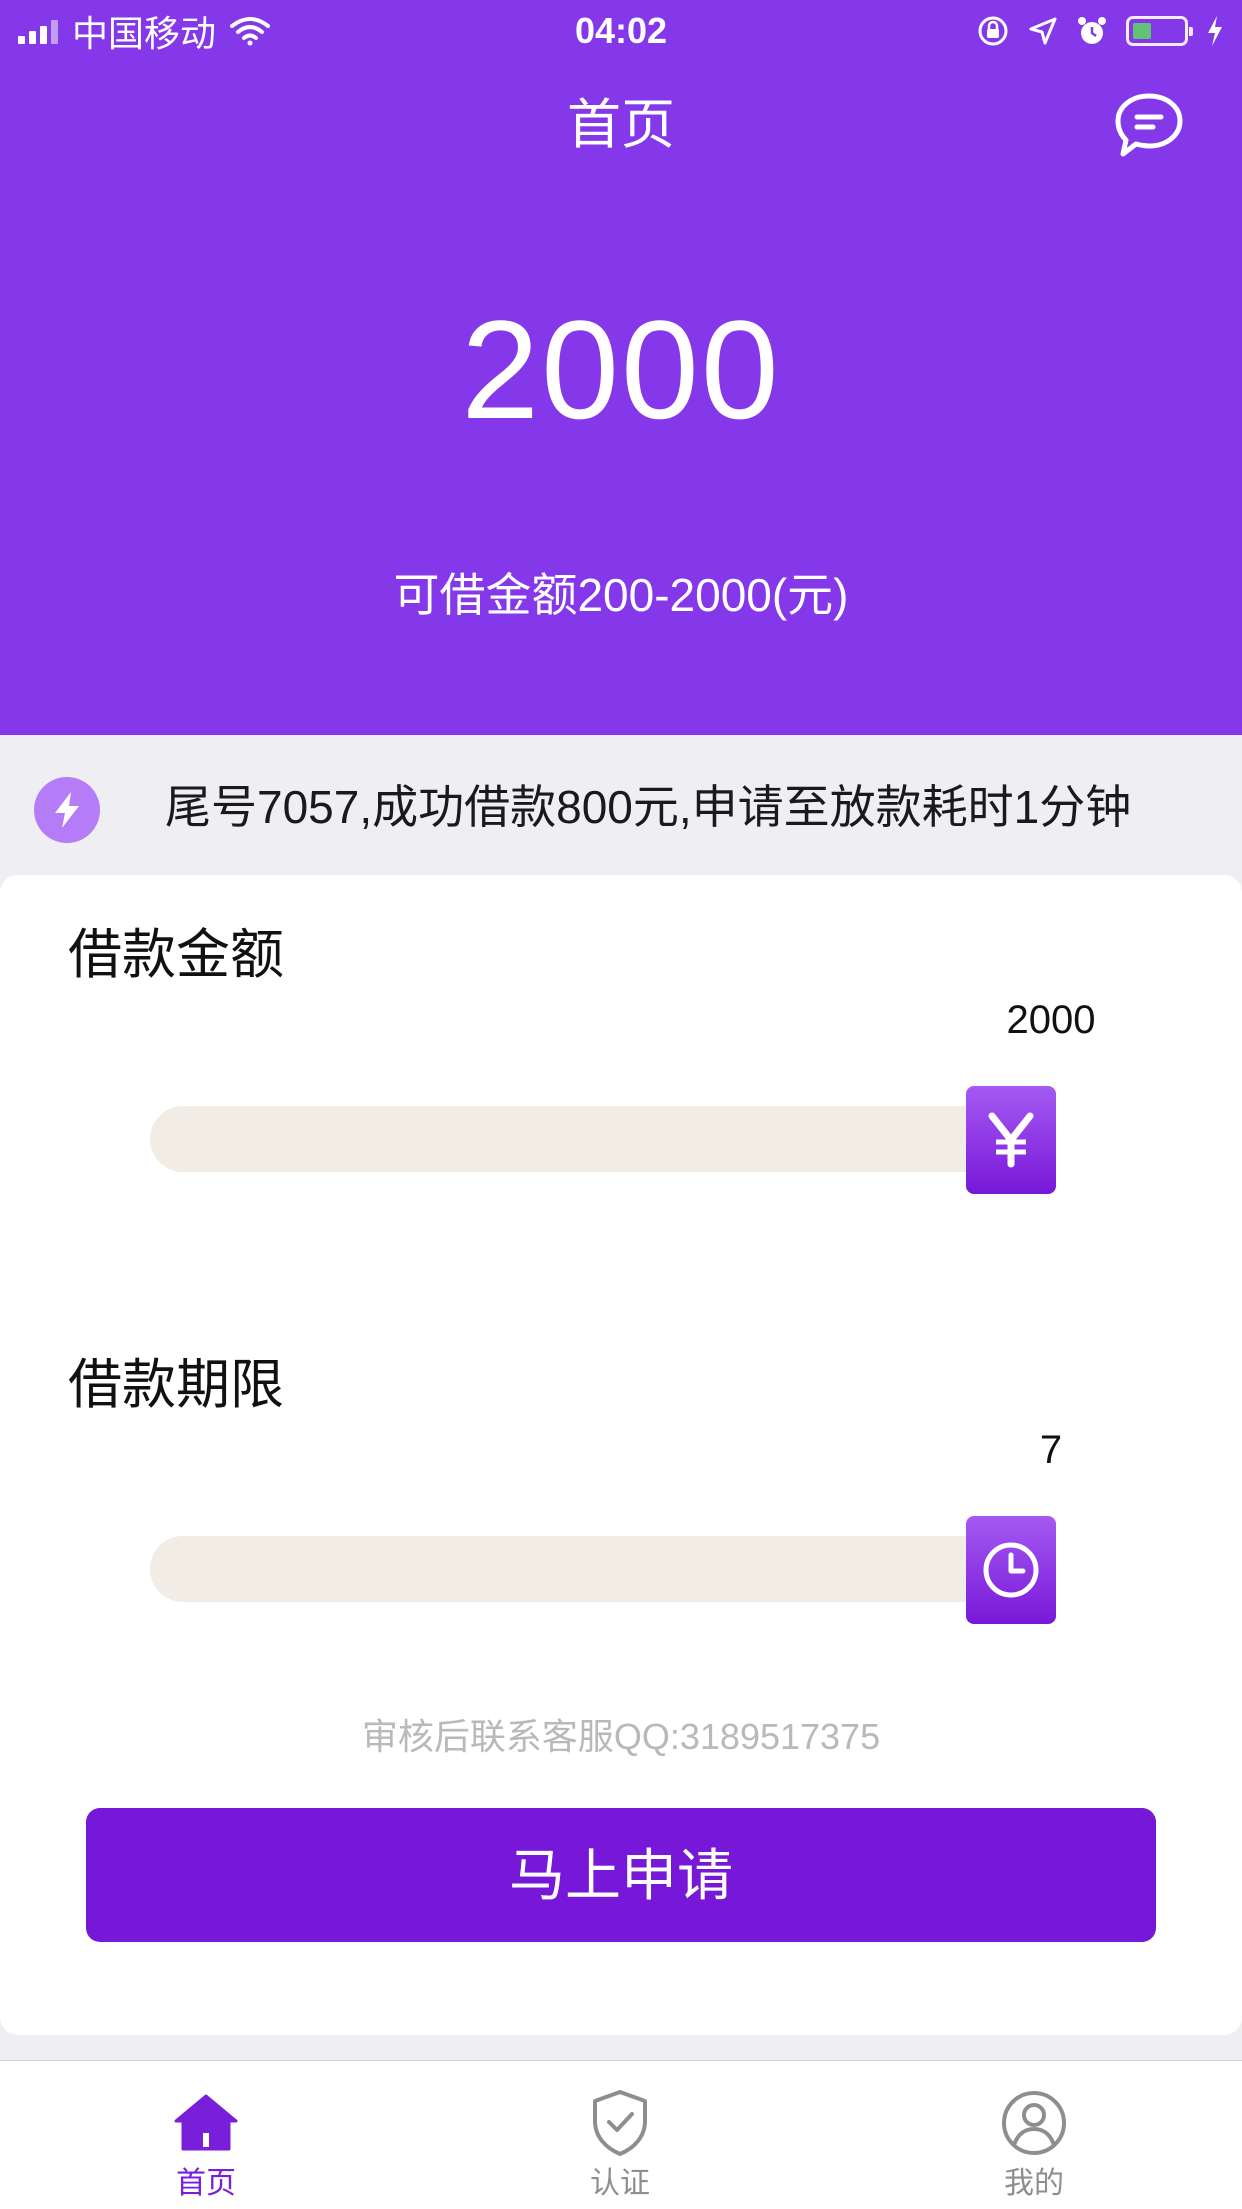  What do you see at coordinates (620, 2183) in the screenshot?
I see `tab-verify-label: 认证` at bounding box center [620, 2183].